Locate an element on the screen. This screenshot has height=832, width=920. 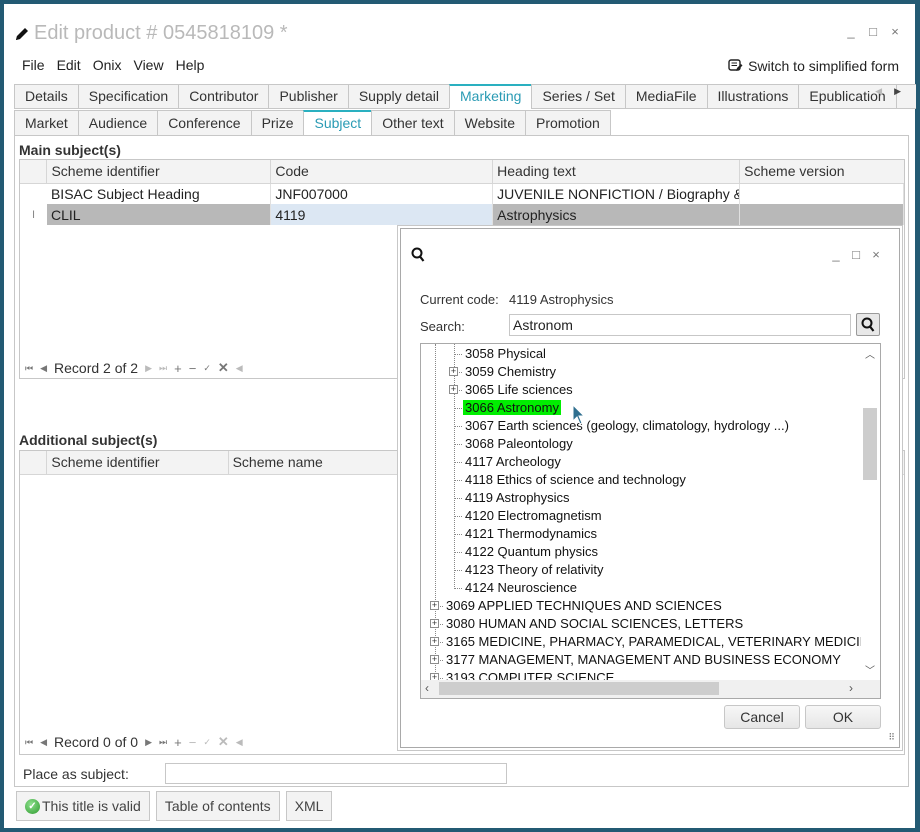
place-as-subject-input is located at coordinates (336, 773).